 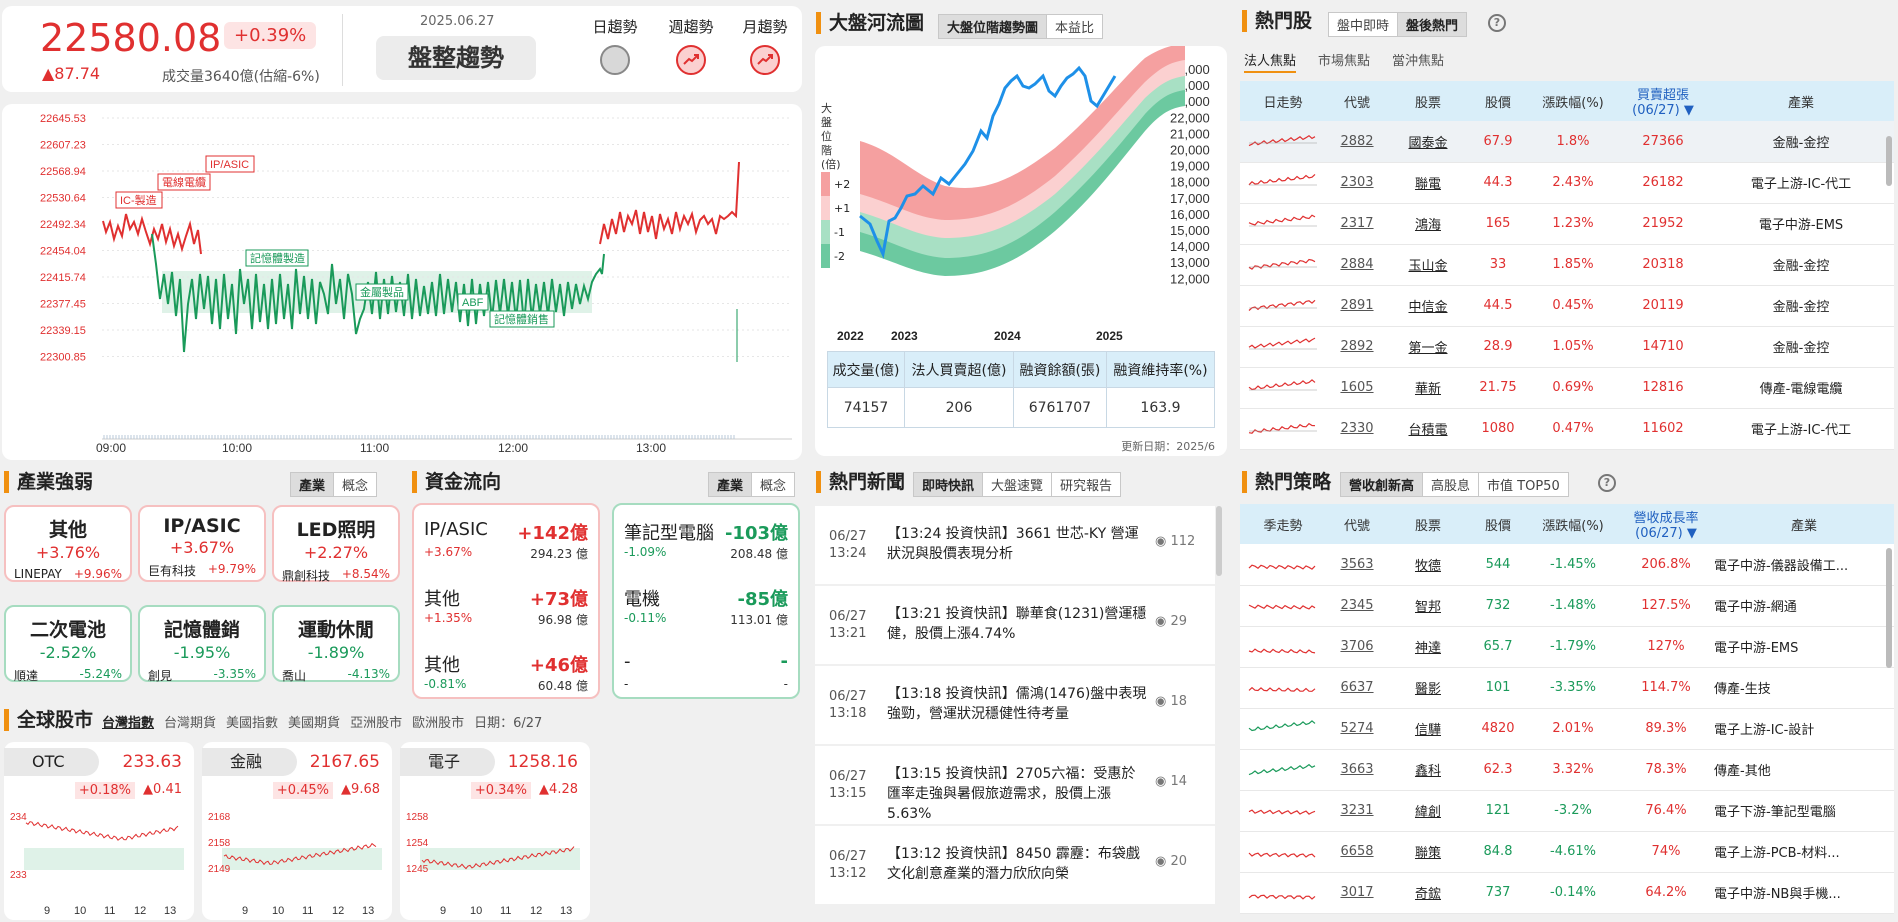 What do you see at coordinates (706, 545) in the screenshot?
I see `fund-flow-item: 筆記型電腦 -103億 -1.09% 208.48 億` at bounding box center [706, 545].